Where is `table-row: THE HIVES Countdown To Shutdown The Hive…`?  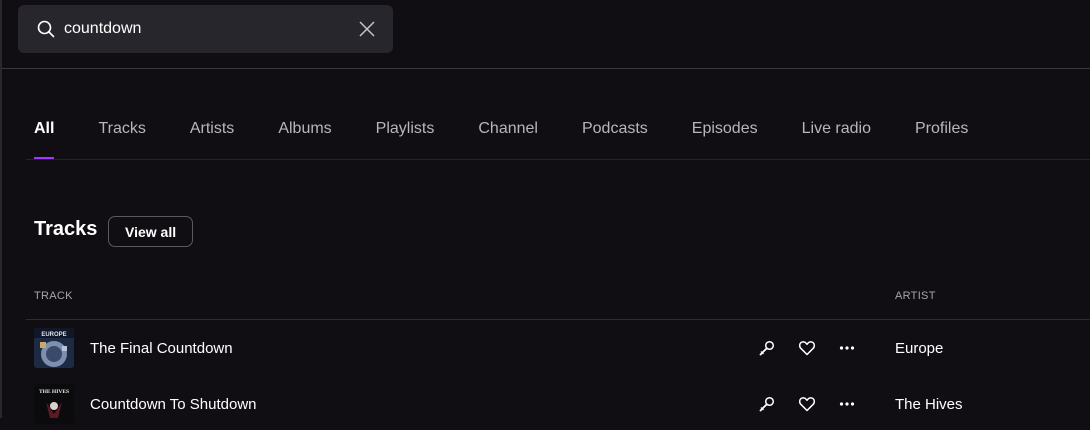 table-row: THE HIVES Countdown To Shutdown The Hive… is located at coordinates (558, 404).